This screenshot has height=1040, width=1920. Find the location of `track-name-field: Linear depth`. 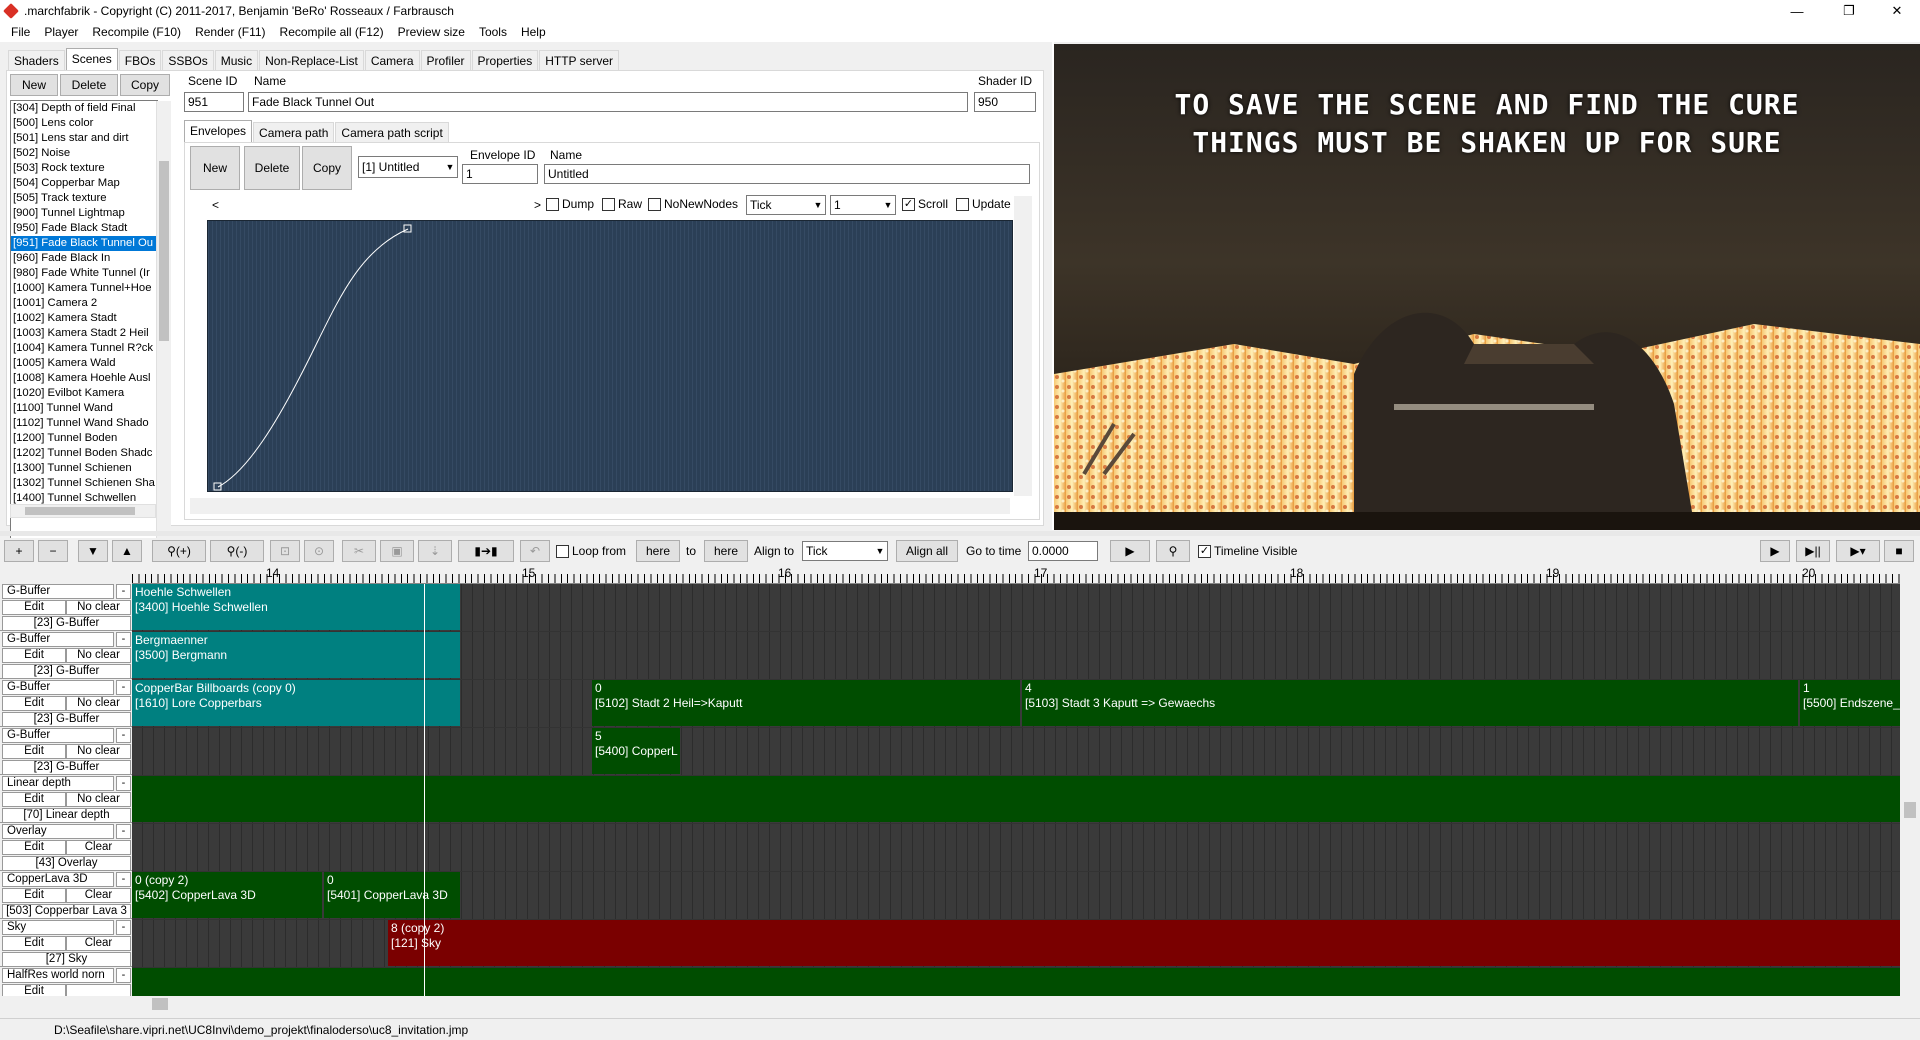

track-name-field: Linear depth is located at coordinates (58, 783).